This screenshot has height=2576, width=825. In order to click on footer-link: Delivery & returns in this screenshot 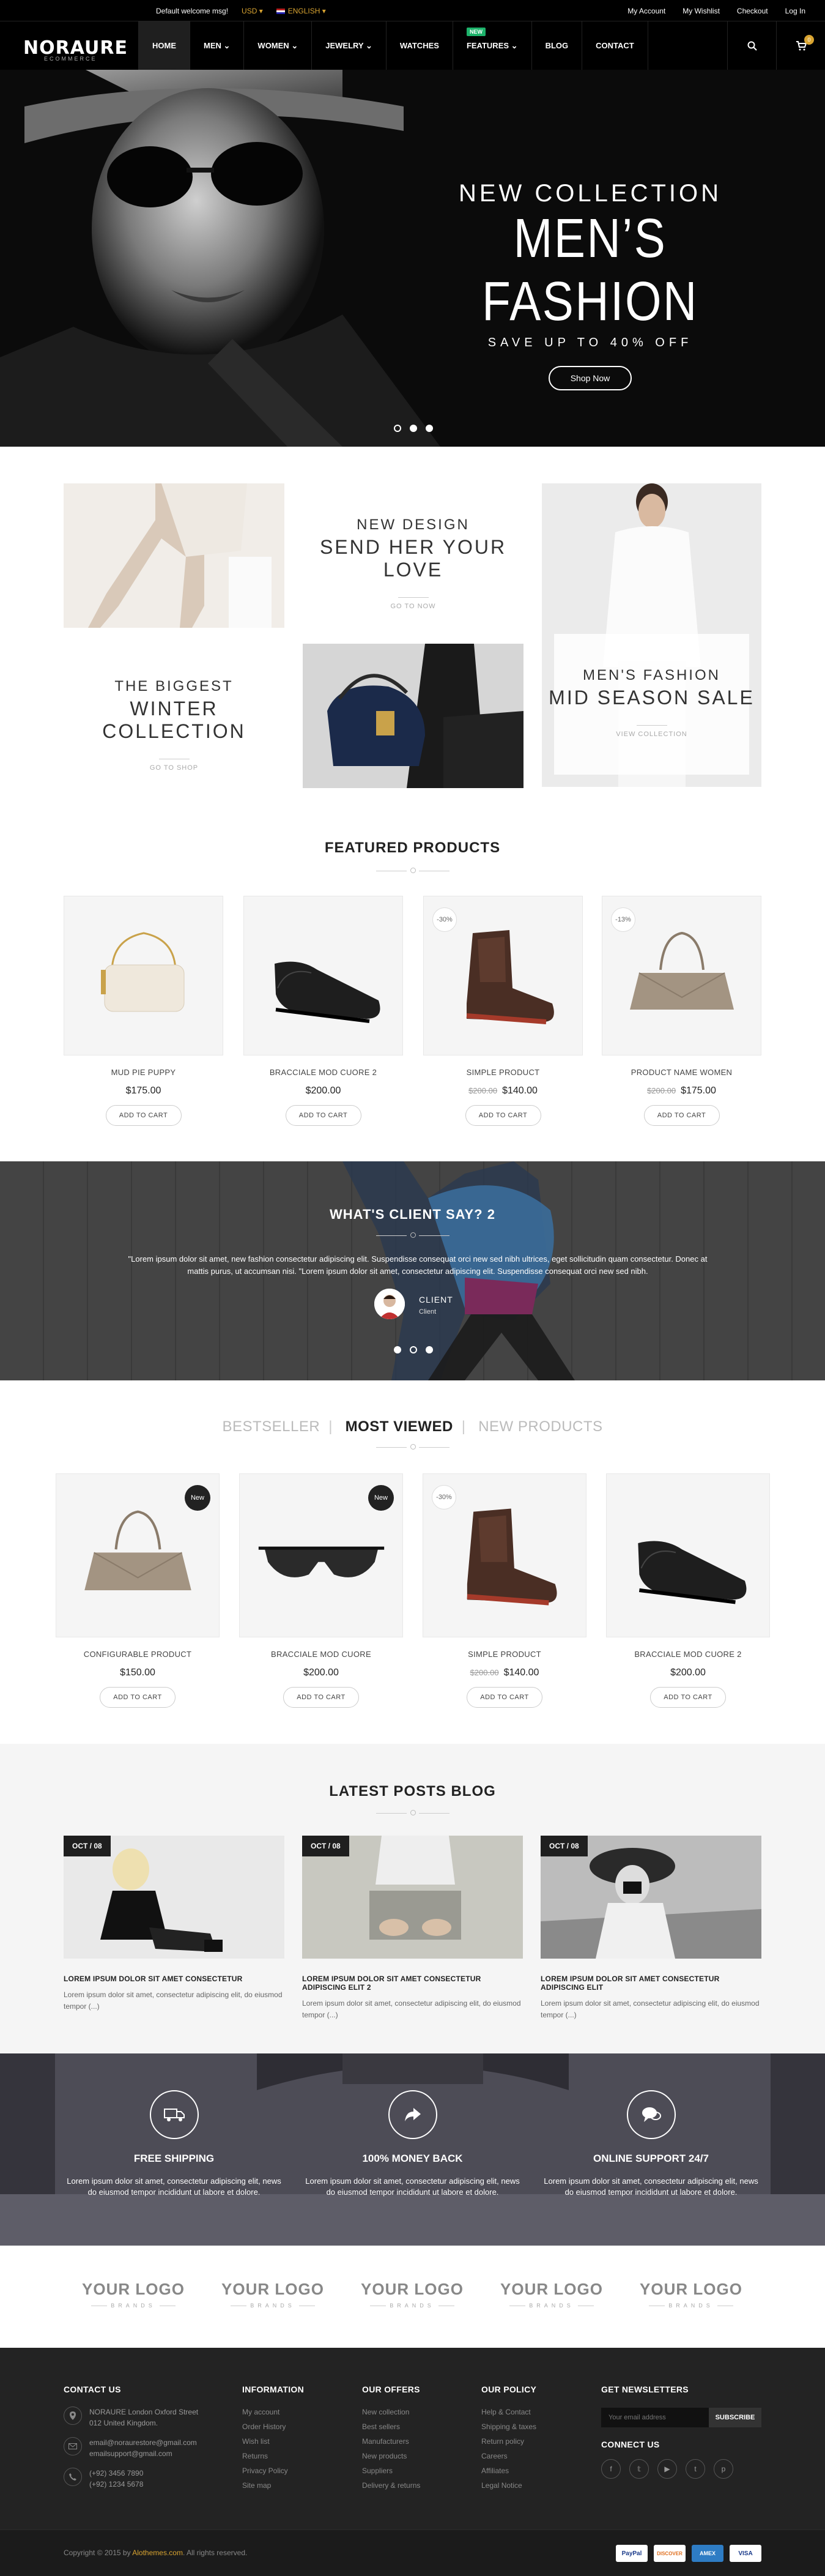, I will do `click(391, 2486)`.